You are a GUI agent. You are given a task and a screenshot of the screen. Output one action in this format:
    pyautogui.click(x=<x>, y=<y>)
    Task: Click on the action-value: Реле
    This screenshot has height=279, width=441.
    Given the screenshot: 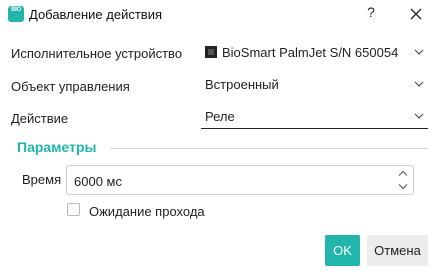 What is the action you would take?
    pyautogui.click(x=220, y=116)
    